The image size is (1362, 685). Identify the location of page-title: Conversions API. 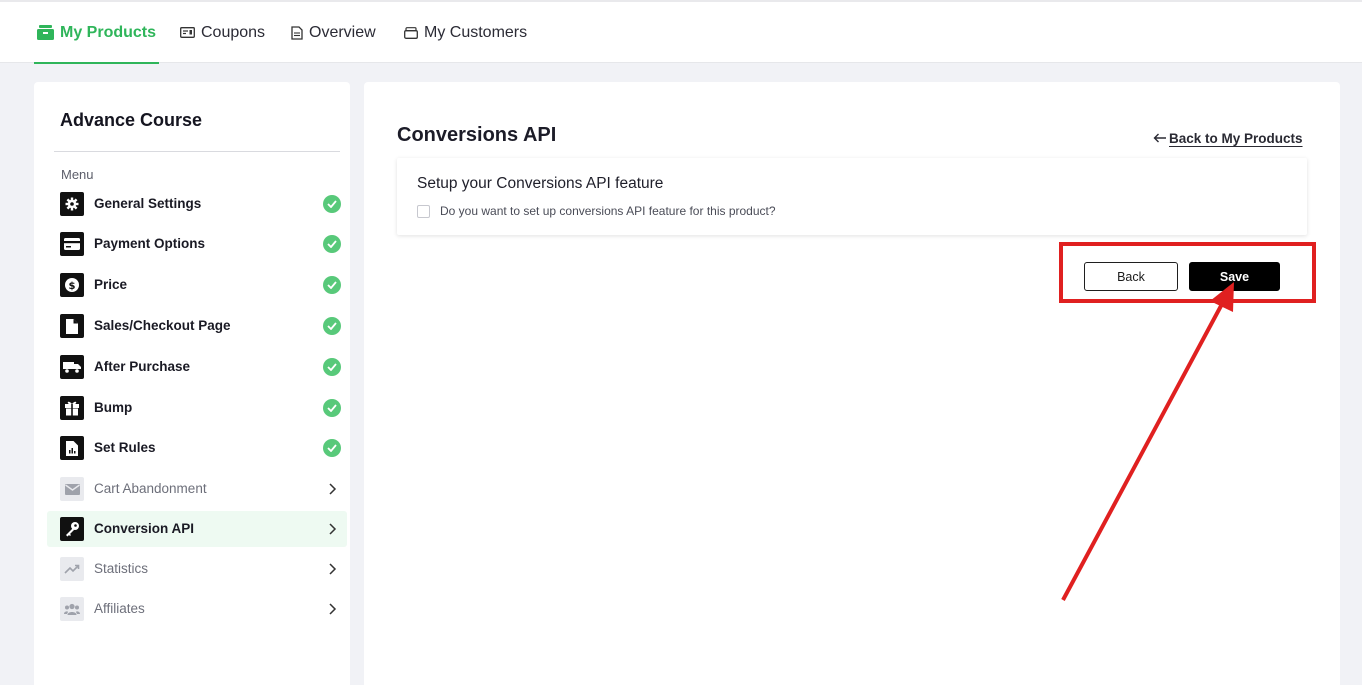
(477, 135).